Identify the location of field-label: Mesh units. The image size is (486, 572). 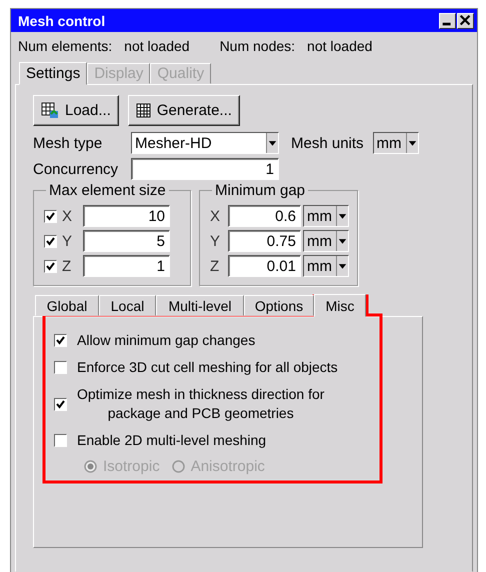
(327, 143).